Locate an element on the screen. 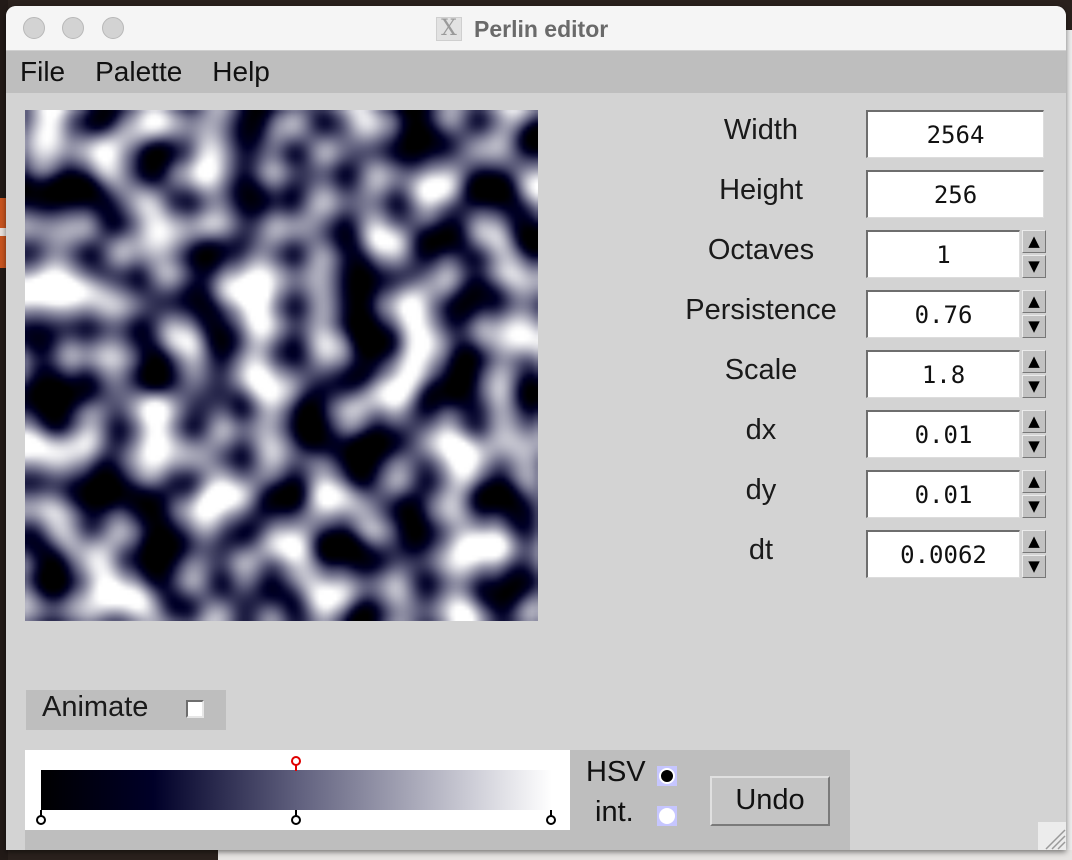 The width and height of the screenshot is (1072, 860). param-row-octaves: Octaves ▲ ▼ is located at coordinates (866, 254).